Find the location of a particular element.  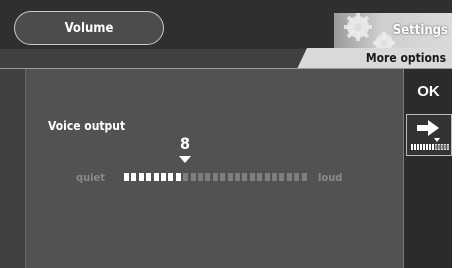

loud-label: loud is located at coordinates (330, 177).